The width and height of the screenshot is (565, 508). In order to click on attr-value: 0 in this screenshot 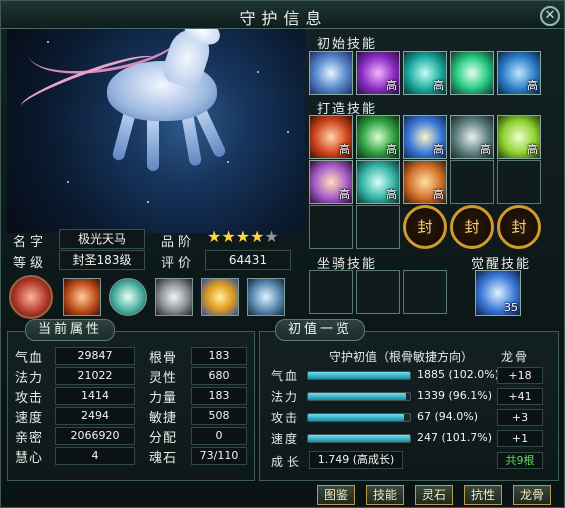, I will do `click(219, 436)`.